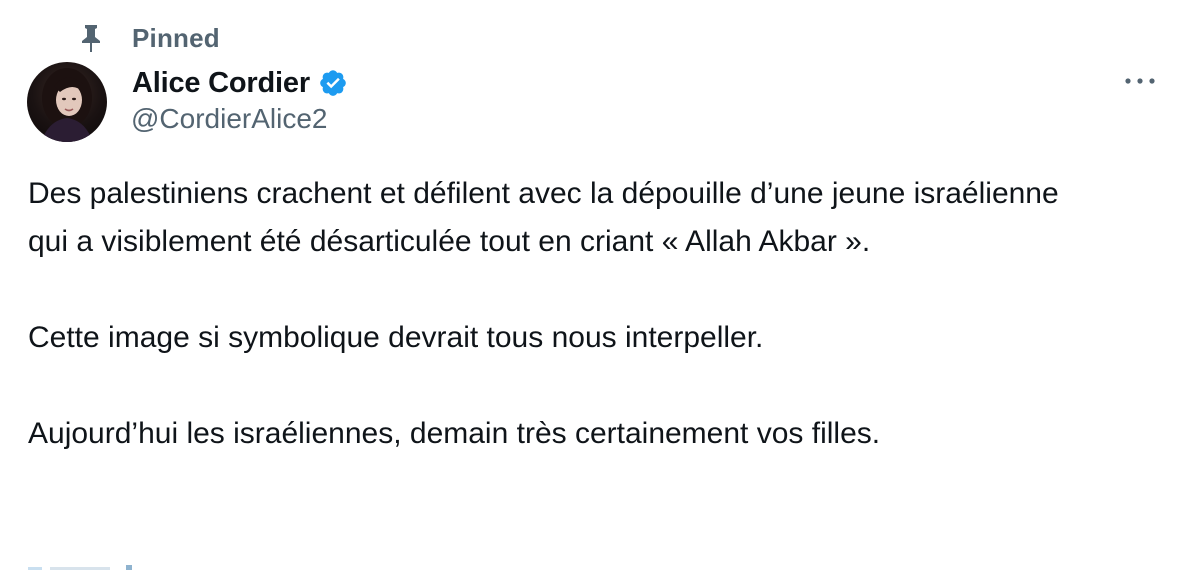 This screenshot has height=576, width=1180. Describe the element at coordinates (229, 119) in the screenshot. I see `author-handle: @CordierAlice2` at that location.